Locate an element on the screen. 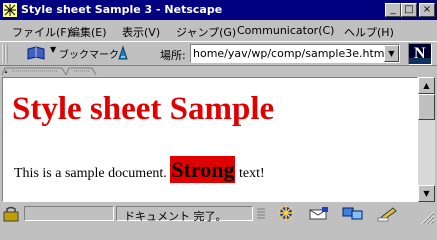 This screenshot has height=240, width=437. menu-edit: 編集(E) is located at coordinates (88, 32).